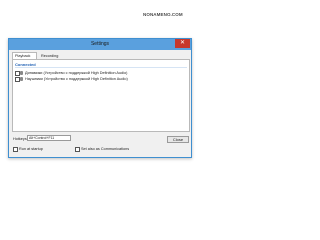 This screenshot has width=320, height=240. Describe the element at coordinates (105, 148) in the screenshot. I see `set-communications-label: Set also as Communications` at that location.